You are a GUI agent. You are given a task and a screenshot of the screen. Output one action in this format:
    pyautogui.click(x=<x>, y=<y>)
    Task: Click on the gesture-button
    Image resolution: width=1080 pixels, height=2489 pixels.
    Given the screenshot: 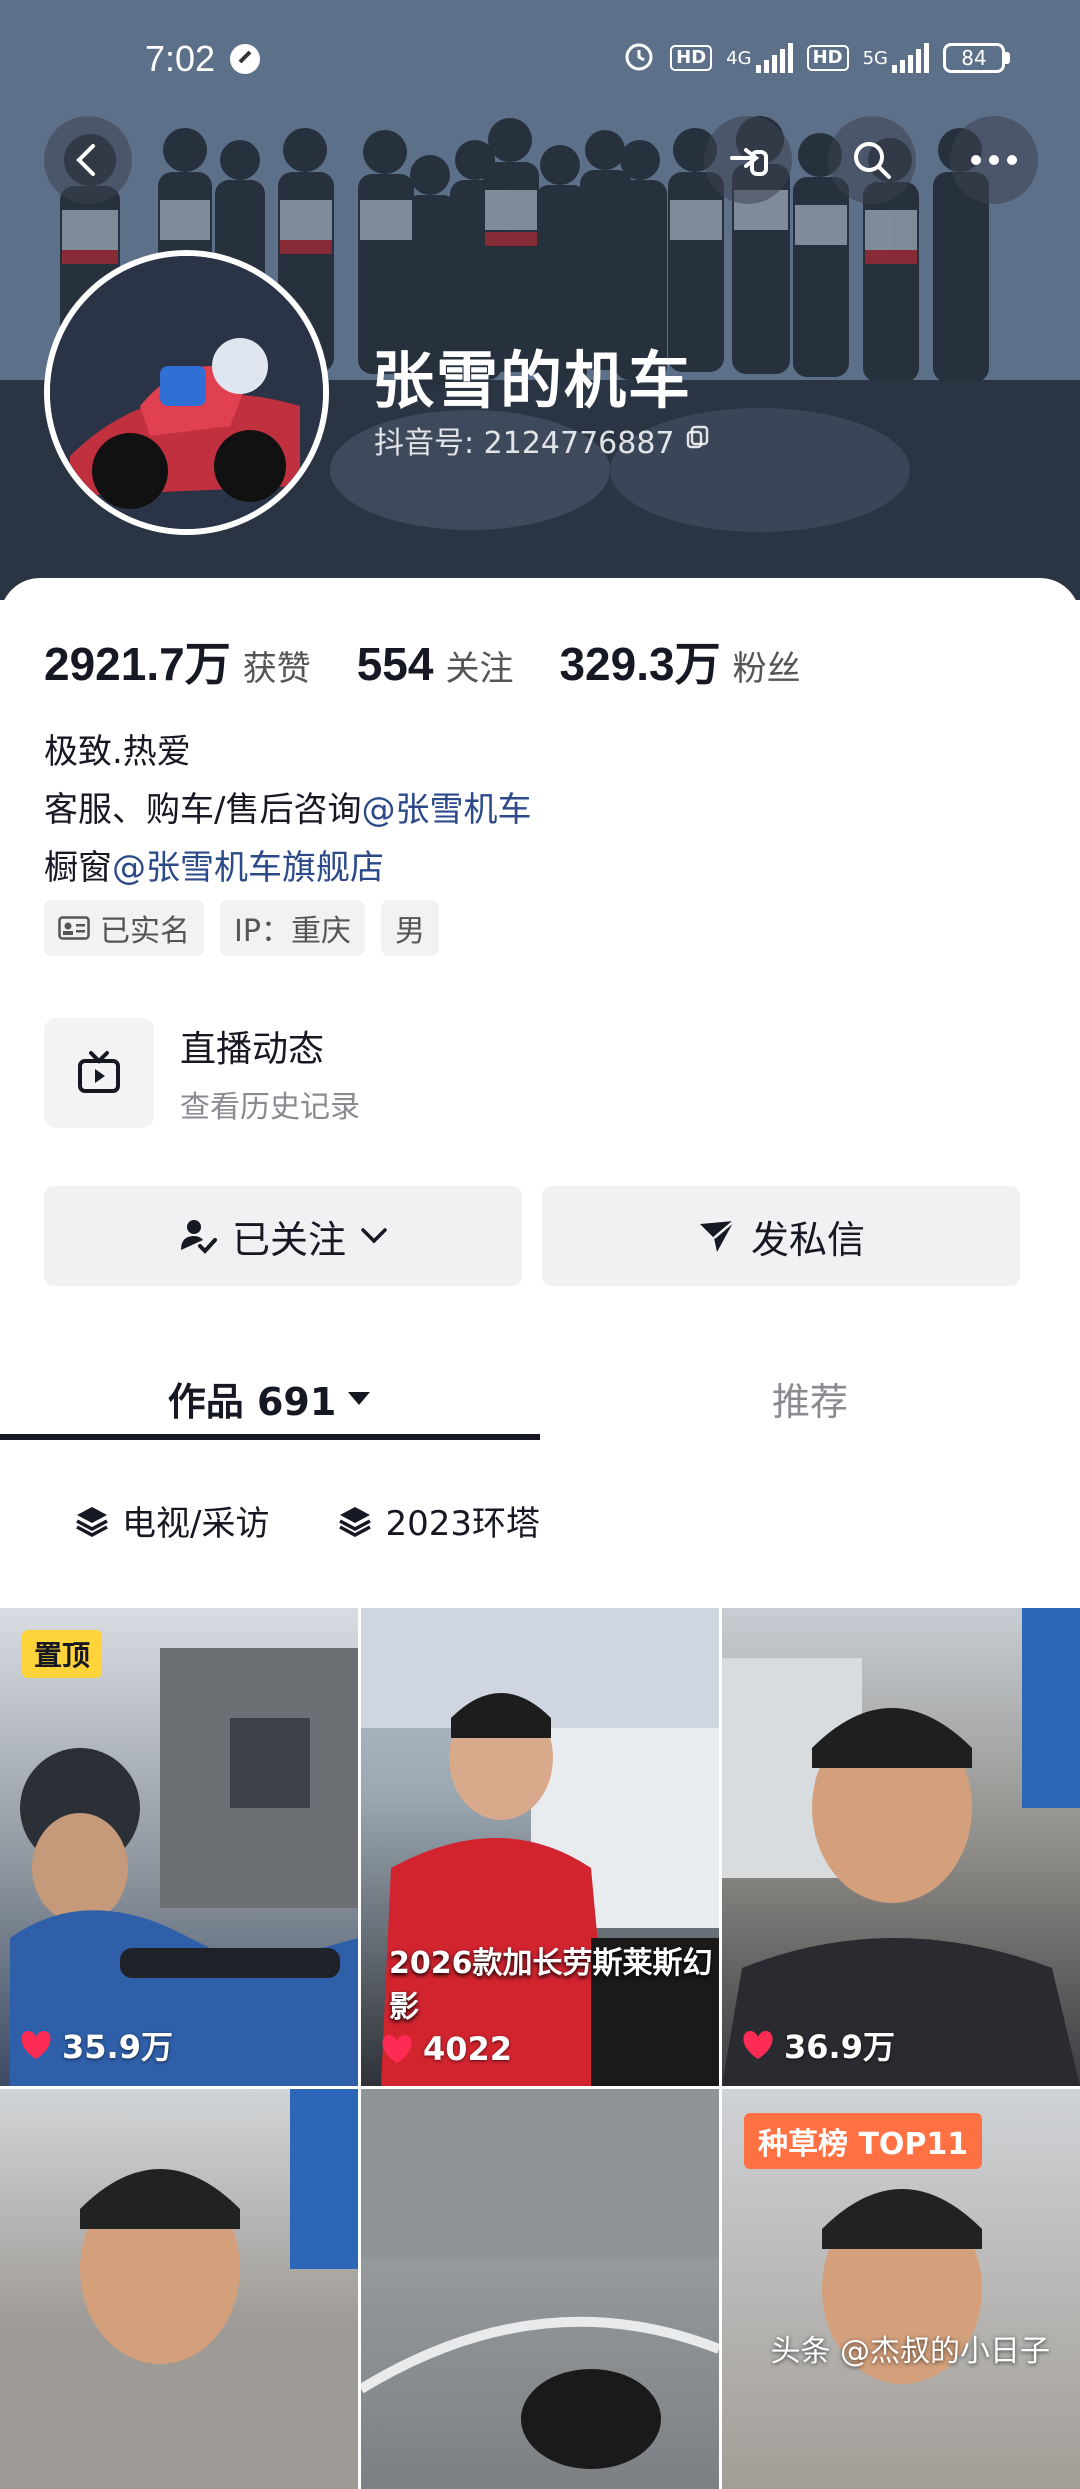 What is the action you would take?
    pyautogui.click(x=748, y=160)
    